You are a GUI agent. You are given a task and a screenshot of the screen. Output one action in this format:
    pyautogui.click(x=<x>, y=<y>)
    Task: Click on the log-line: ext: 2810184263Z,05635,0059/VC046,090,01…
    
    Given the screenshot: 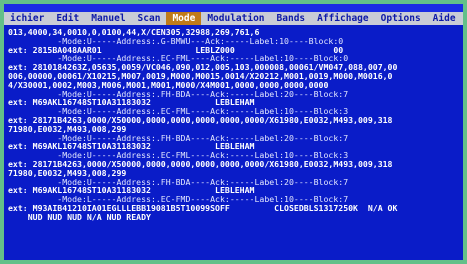 What is the action you would take?
    pyautogui.click(x=203, y=67)
    